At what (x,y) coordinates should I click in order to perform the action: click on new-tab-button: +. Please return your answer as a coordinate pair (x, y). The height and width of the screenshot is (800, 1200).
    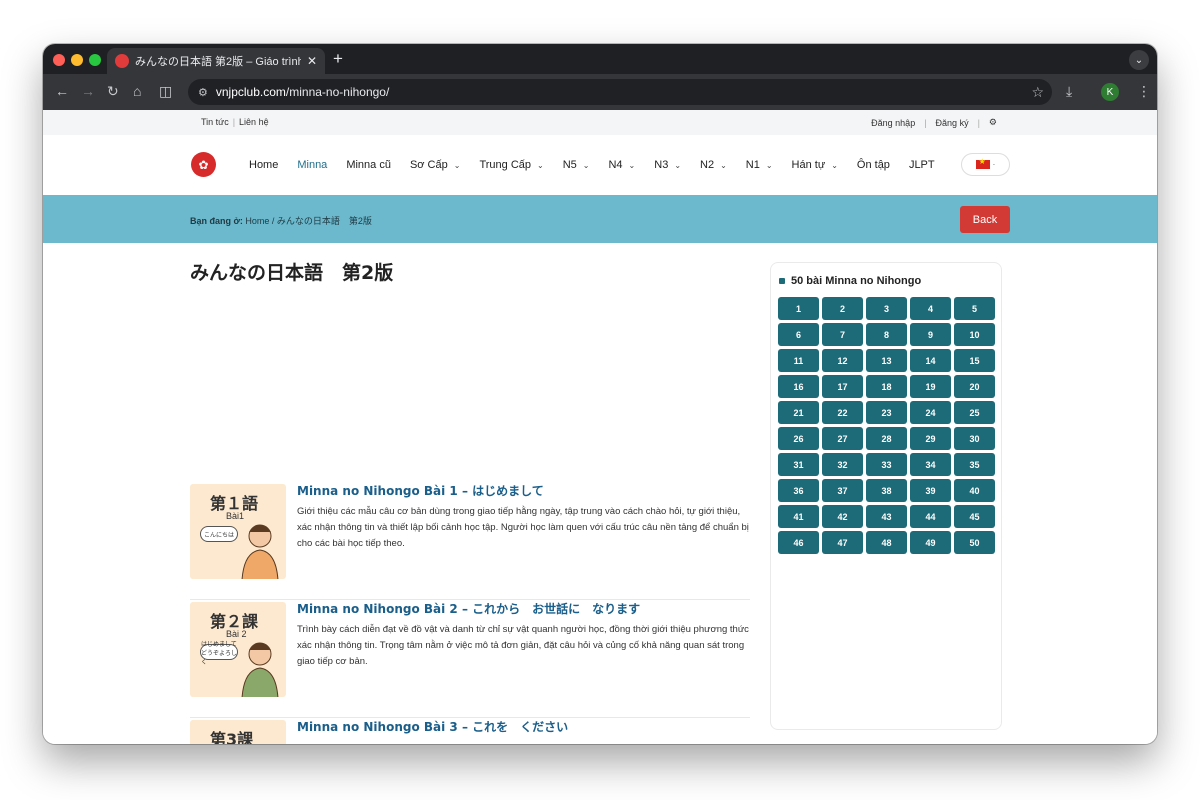
    Looking at the image, I should click on (338, 59).